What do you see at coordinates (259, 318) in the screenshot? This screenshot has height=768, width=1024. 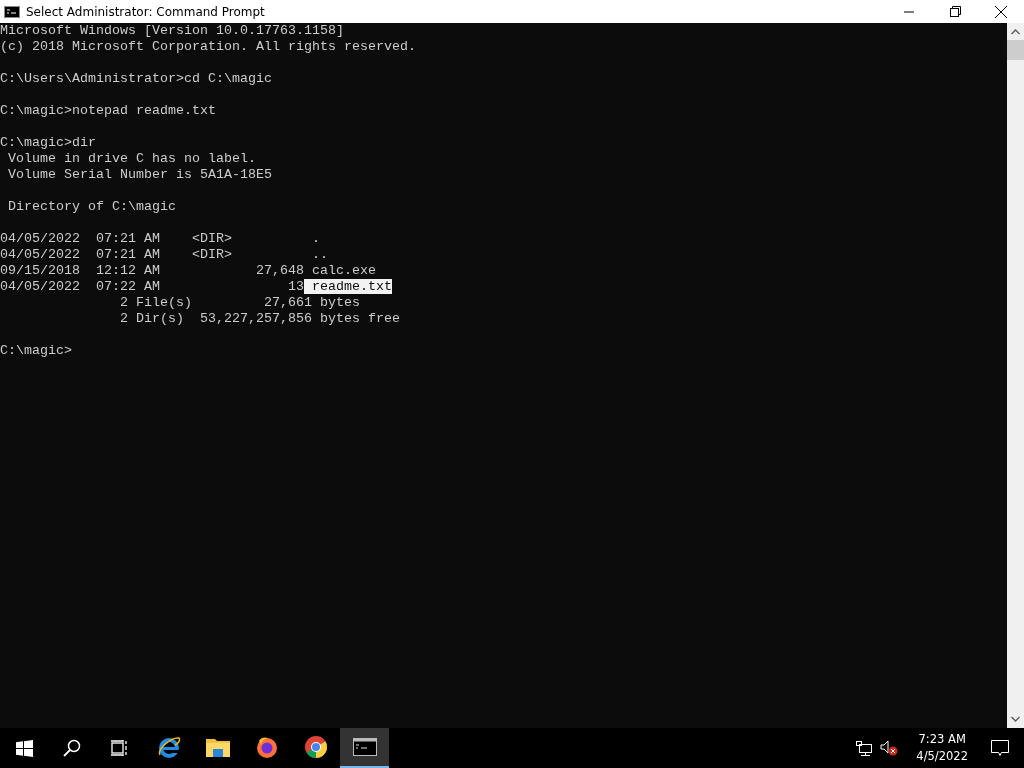 I see `console-text: 2 Dir(s) 53,227,257,856 bytes free` at bounding box center [259, 318].